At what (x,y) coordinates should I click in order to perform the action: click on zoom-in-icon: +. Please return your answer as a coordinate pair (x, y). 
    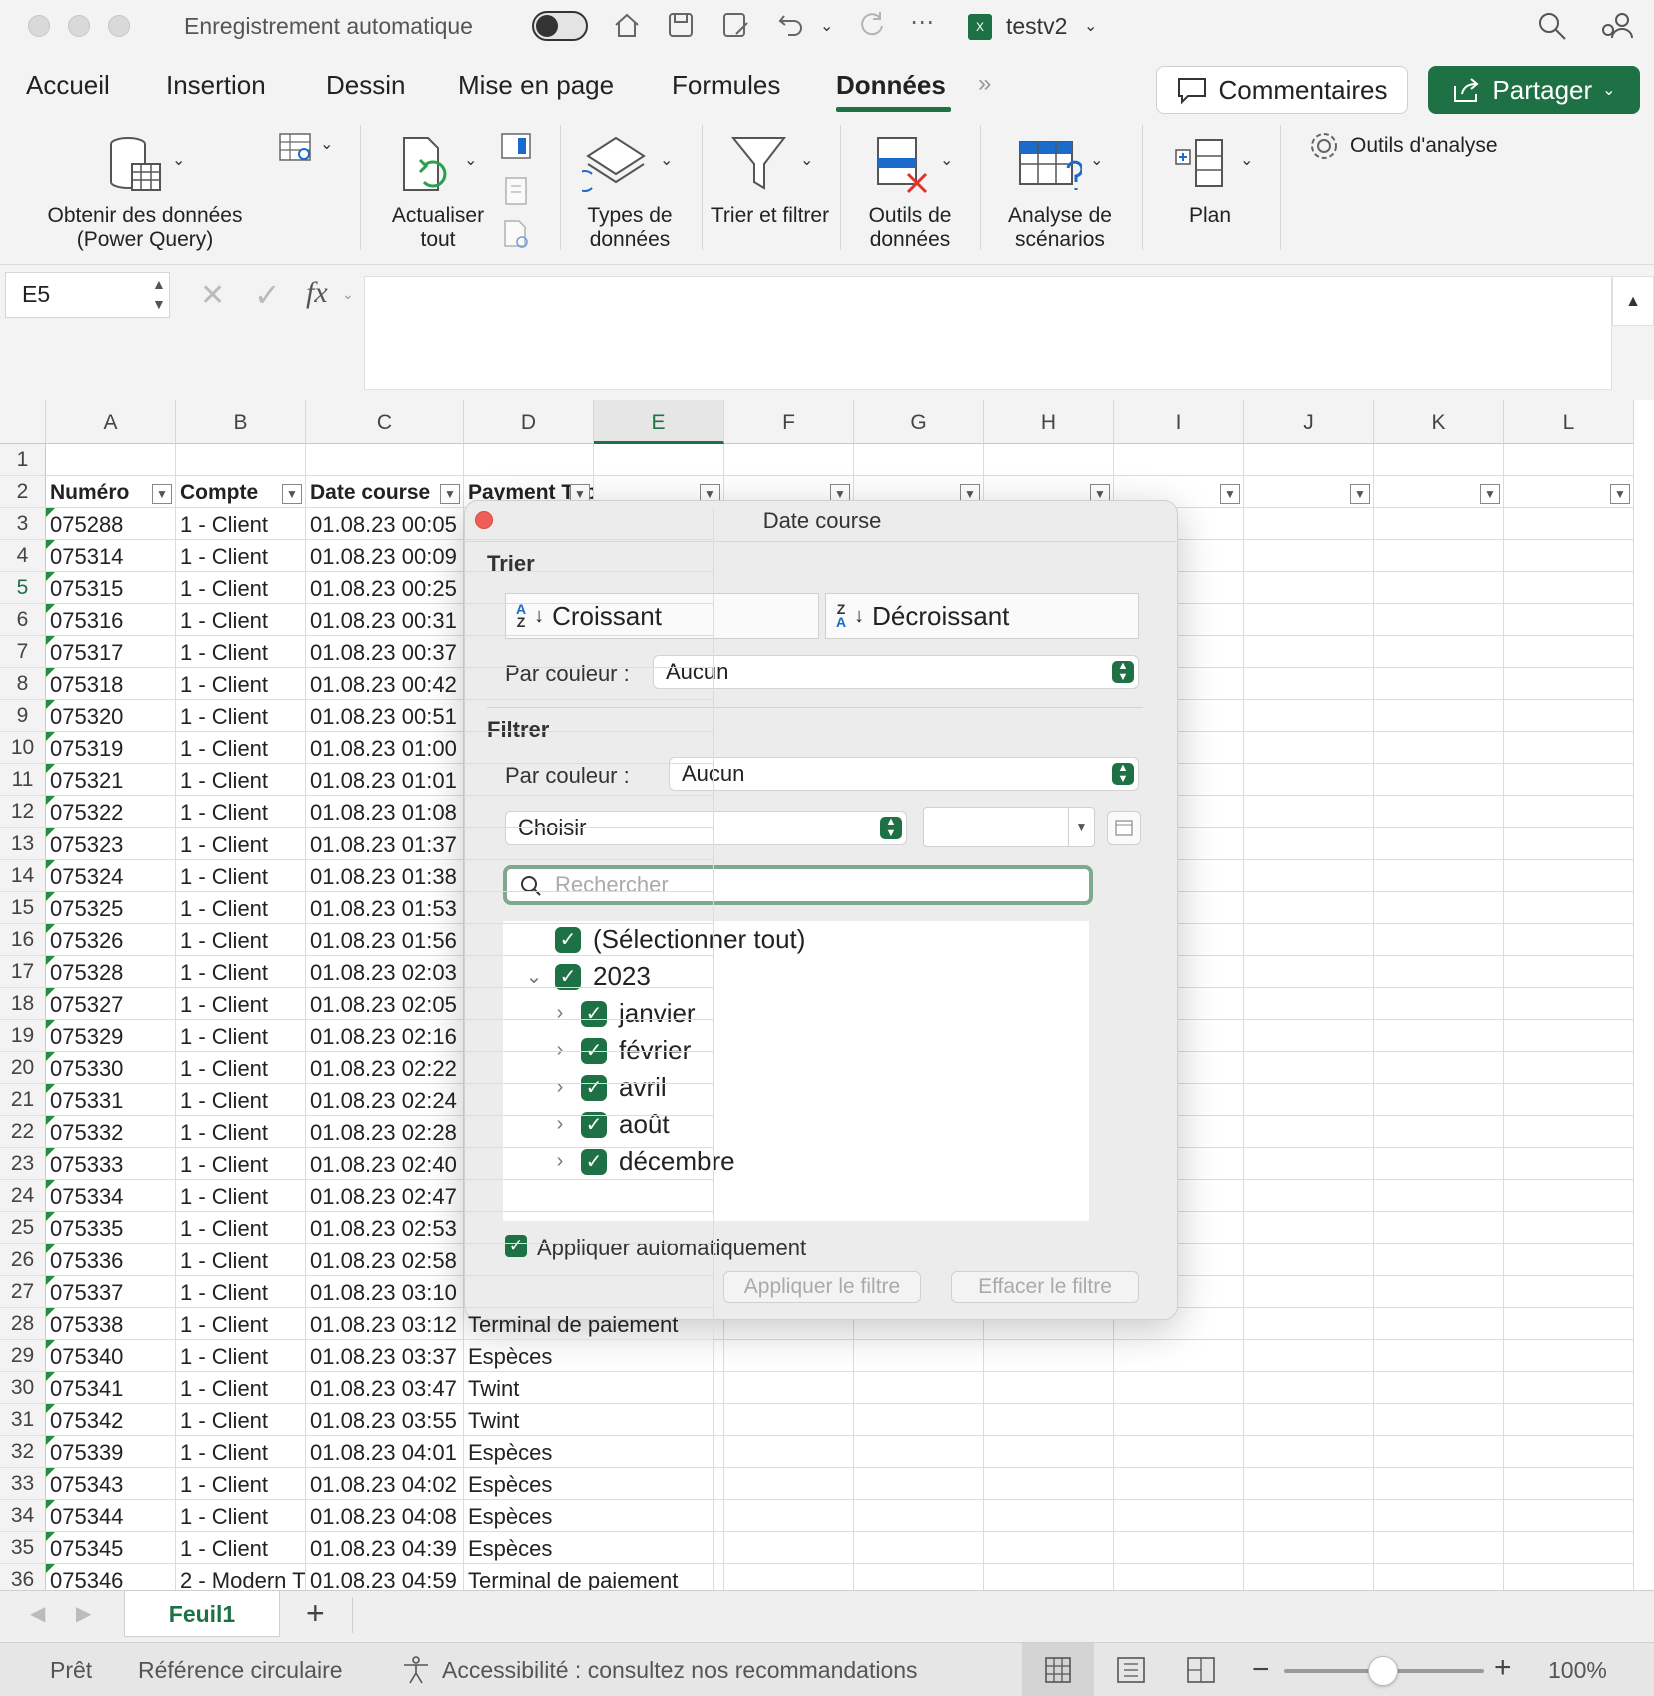
    Looking at the image, I should click on (1503, 1668).